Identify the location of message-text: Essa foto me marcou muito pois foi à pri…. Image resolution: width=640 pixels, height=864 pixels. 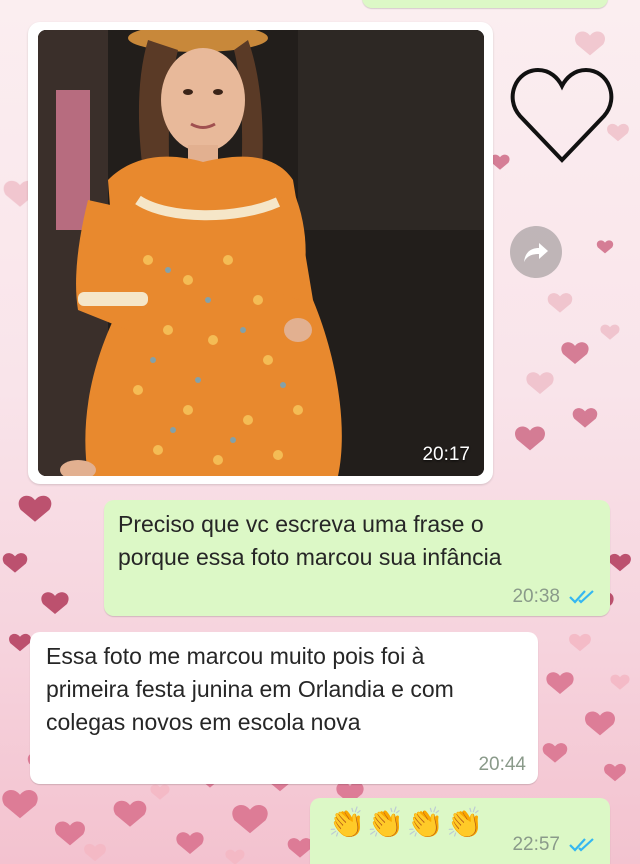
(250, 689).